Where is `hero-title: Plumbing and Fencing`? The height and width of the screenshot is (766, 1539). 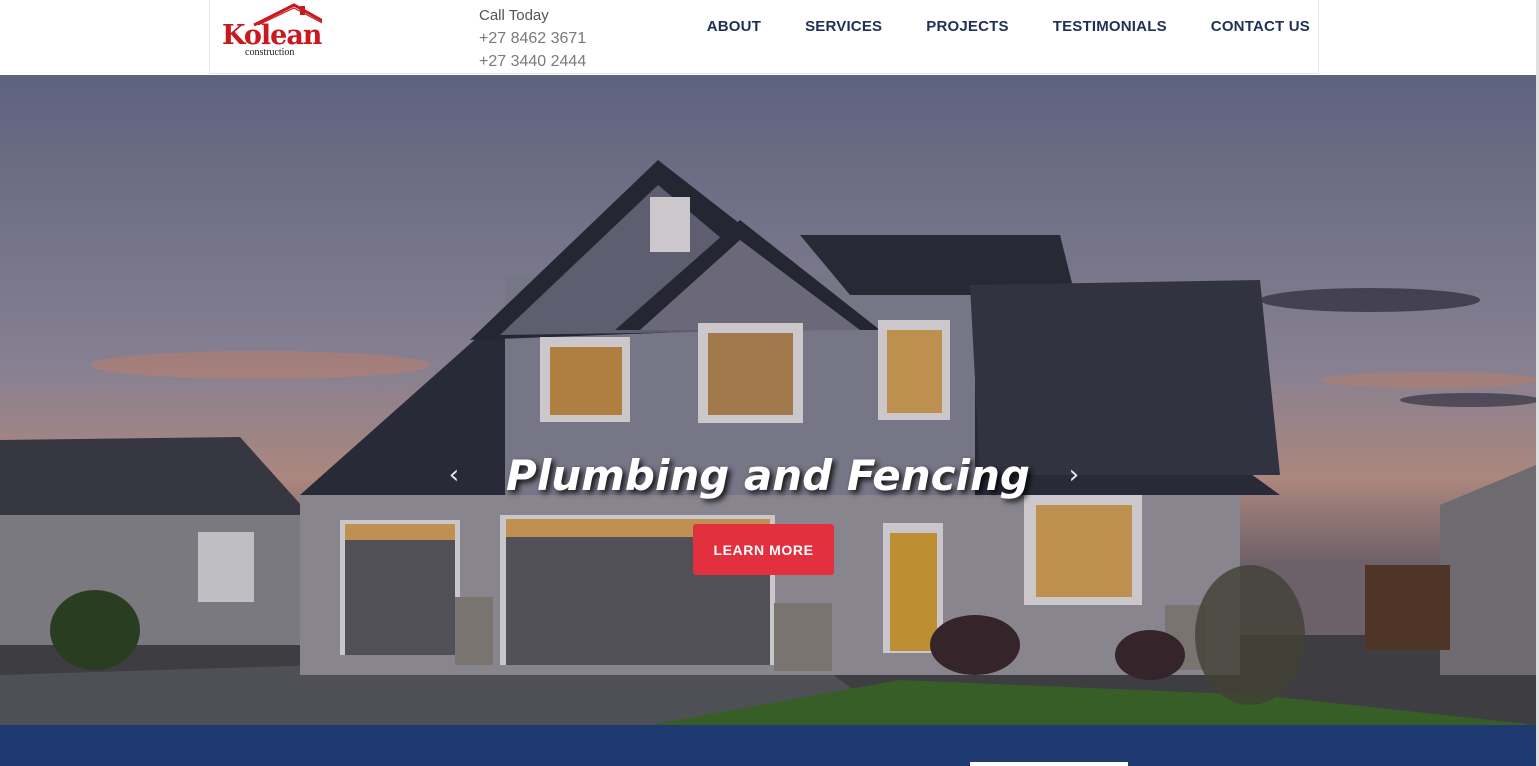 hero-title: Plumbing and Fencing is located at coordinates (768, 475).